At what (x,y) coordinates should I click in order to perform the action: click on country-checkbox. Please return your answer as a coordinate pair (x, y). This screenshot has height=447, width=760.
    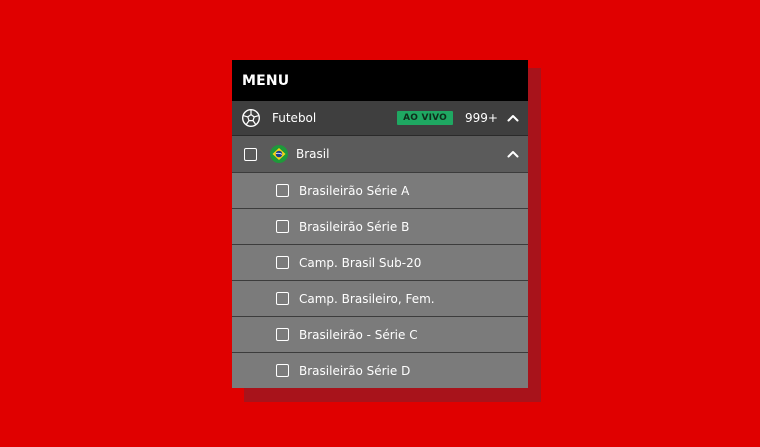
    Looking at the image, I should click on (250, 154).